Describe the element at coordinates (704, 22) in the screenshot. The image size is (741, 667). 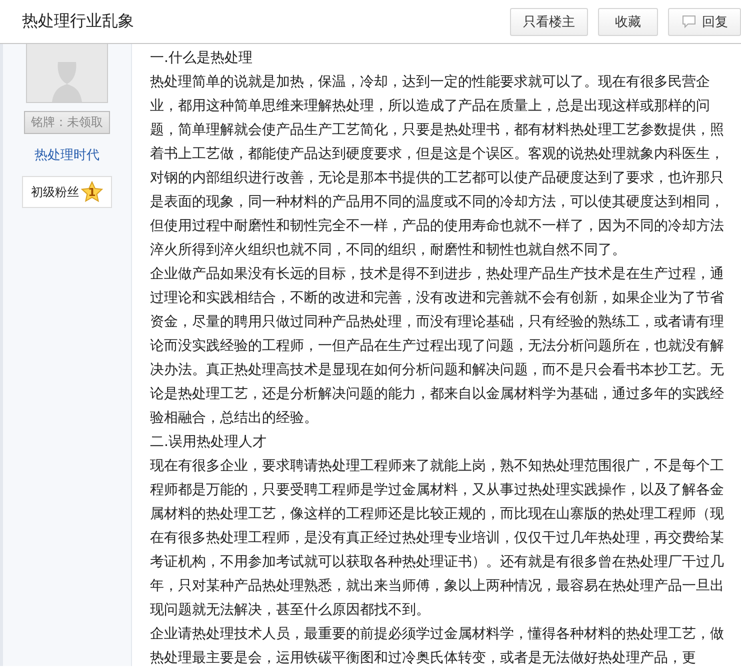
I see `toolbar-button: 回复` at that location.